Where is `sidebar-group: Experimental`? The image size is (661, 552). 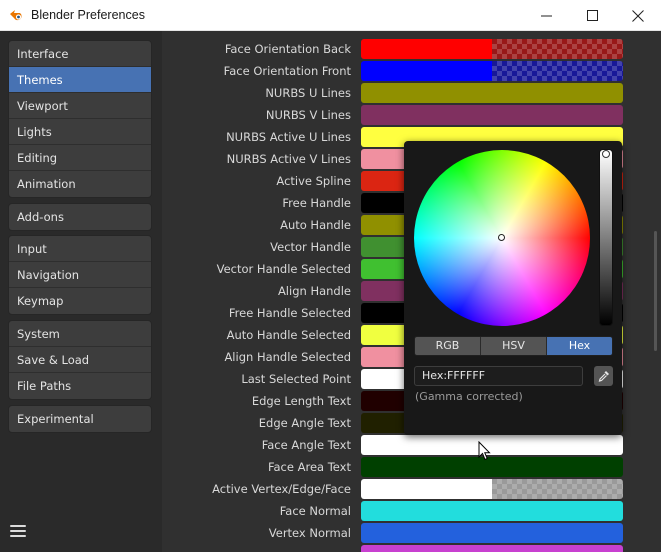
sidebar-group: Experimental is located at coordinates (80, 419).